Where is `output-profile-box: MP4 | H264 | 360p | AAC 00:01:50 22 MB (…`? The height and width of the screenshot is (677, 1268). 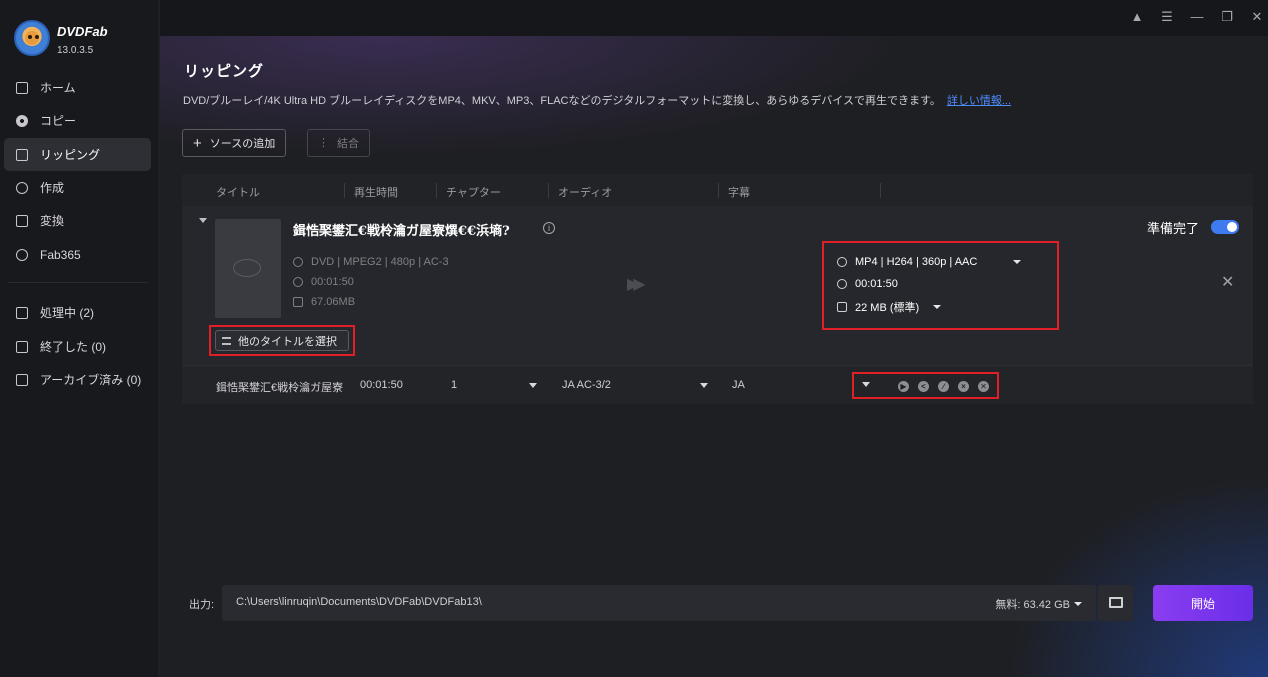
output-profile-box: MP4 | H264 | 360p | AAC 00:01:50 22 MB (… is located at coordinates (940, 285).